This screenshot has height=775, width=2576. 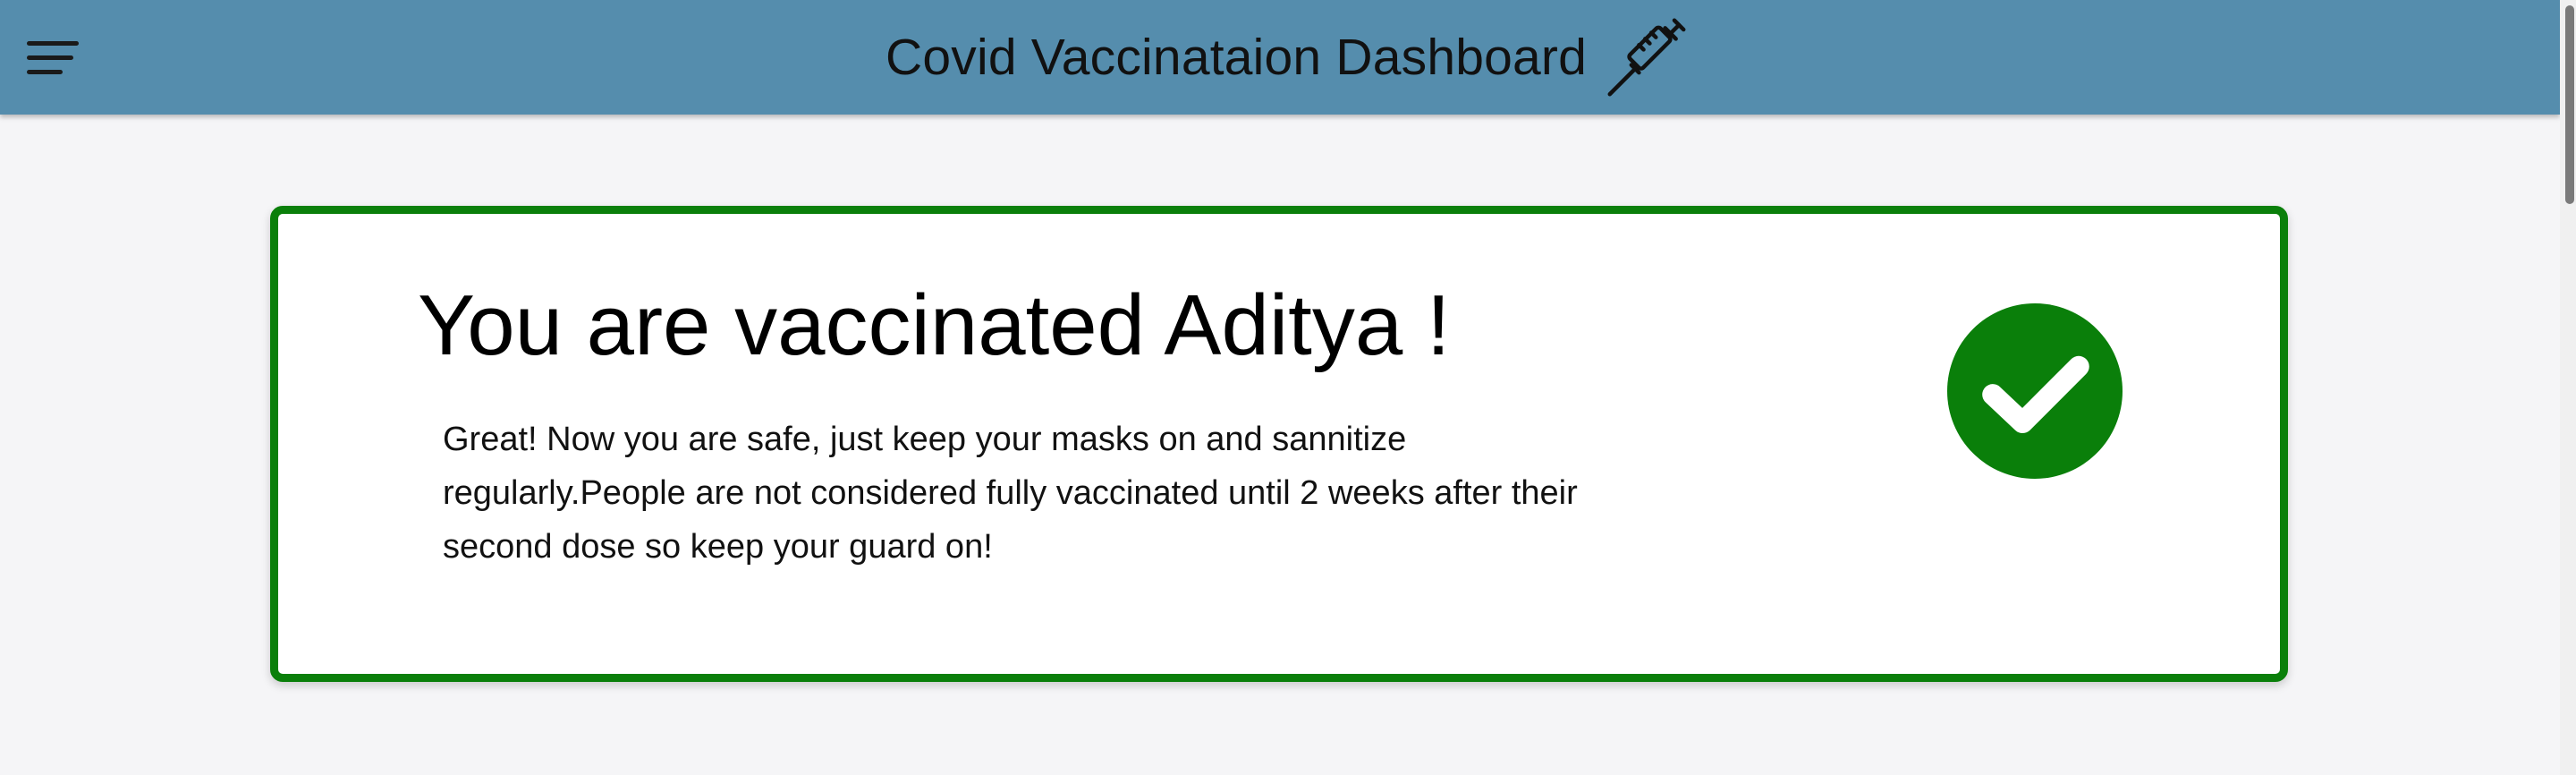 I want to click on app-title: Covid Vaccinataion Dashboard, so click(x=1237, y=57).